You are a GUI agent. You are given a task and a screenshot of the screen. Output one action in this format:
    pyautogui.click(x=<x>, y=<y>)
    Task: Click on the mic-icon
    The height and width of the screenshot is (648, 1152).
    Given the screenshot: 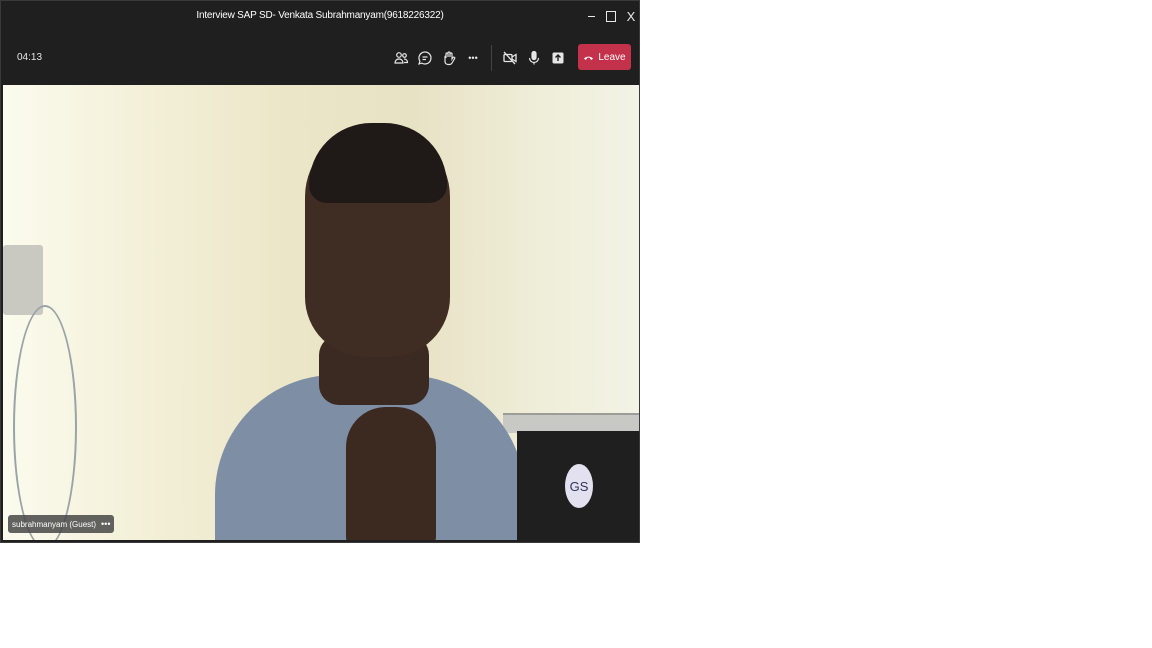 What is the action you would take?
    pyautogui.click(x=534, y=57)
    